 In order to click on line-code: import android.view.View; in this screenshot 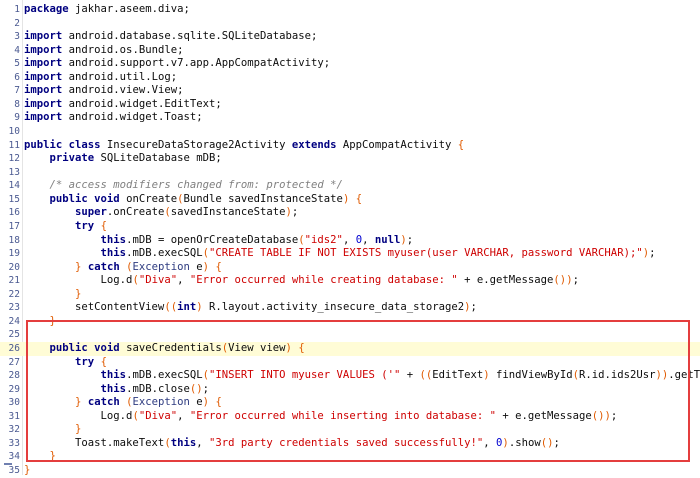, I will do `click(103, 91)`.